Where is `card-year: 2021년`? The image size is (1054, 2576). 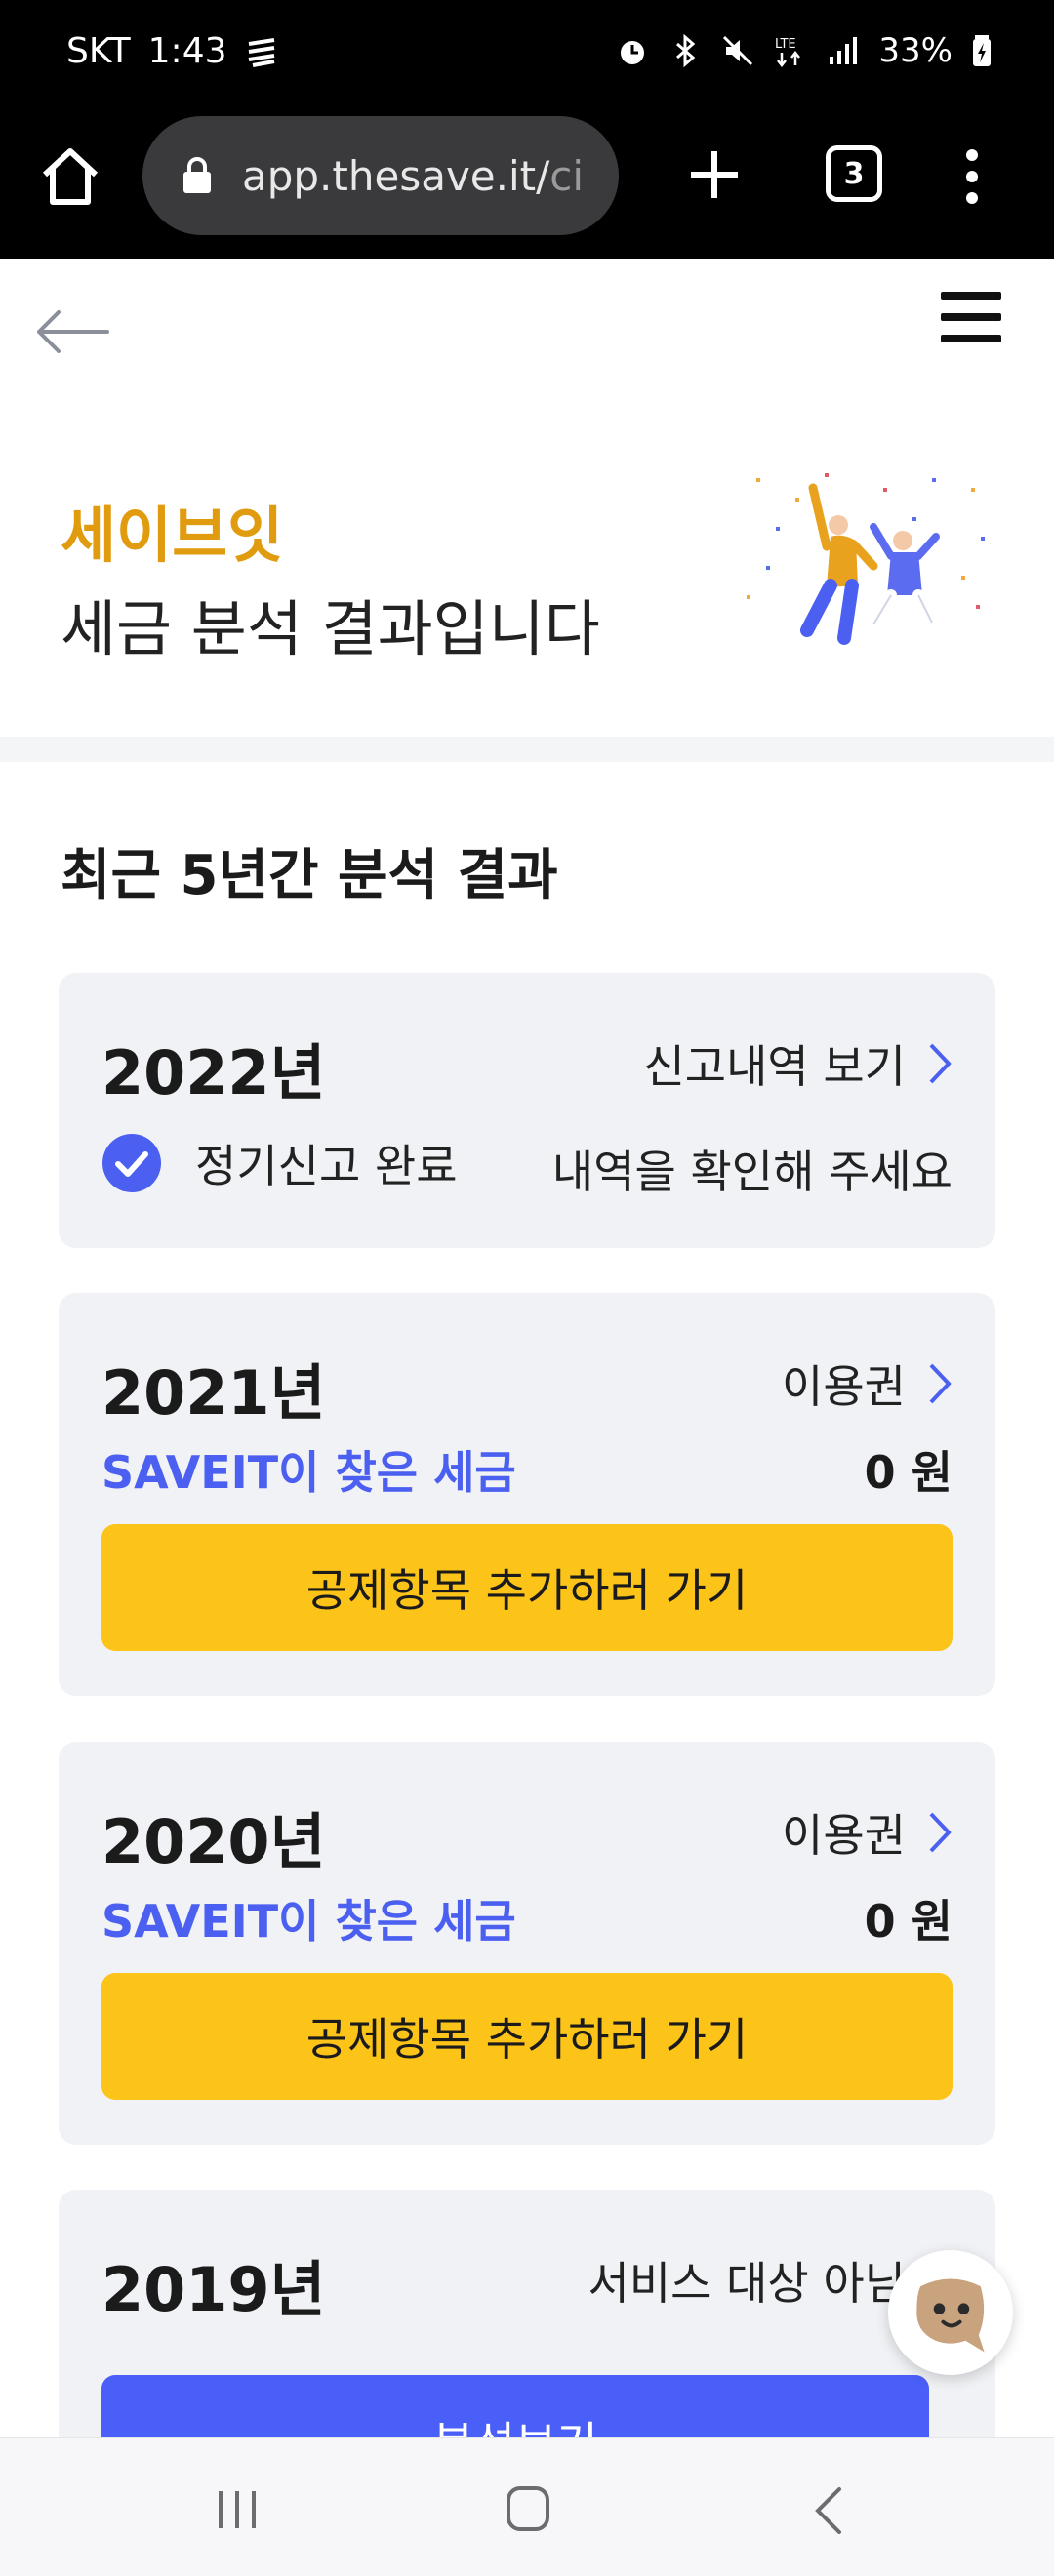 card-year: 2021년 is located at coordinates (213, 1393).